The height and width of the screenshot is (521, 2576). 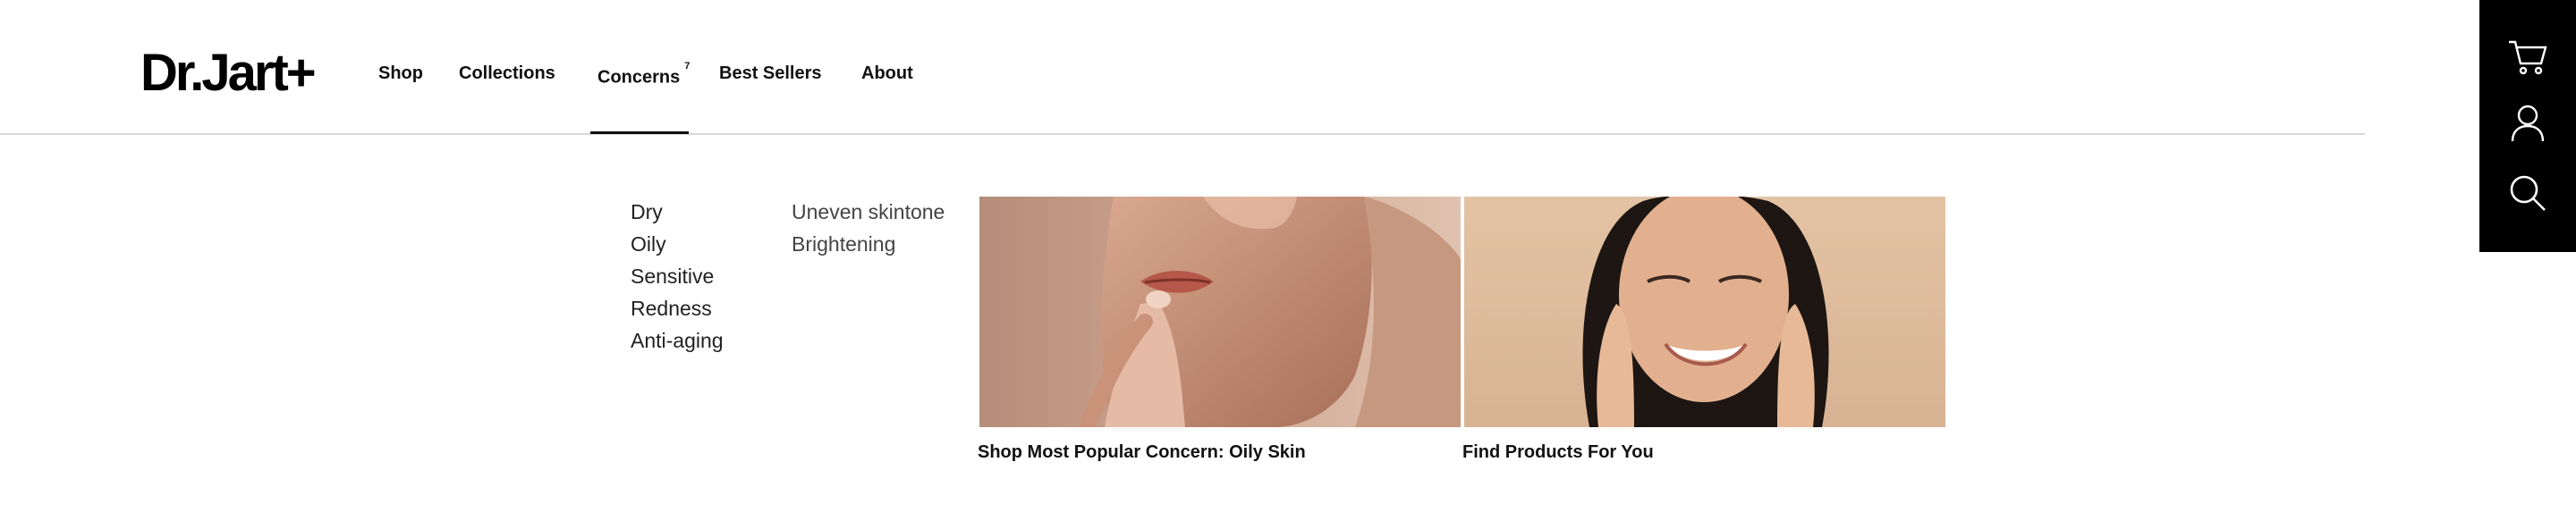 What do you see at coordinates (687, 66) in the screenshot?
I see `nav-concerns-badge: 7` at bounding box center [687, 66].